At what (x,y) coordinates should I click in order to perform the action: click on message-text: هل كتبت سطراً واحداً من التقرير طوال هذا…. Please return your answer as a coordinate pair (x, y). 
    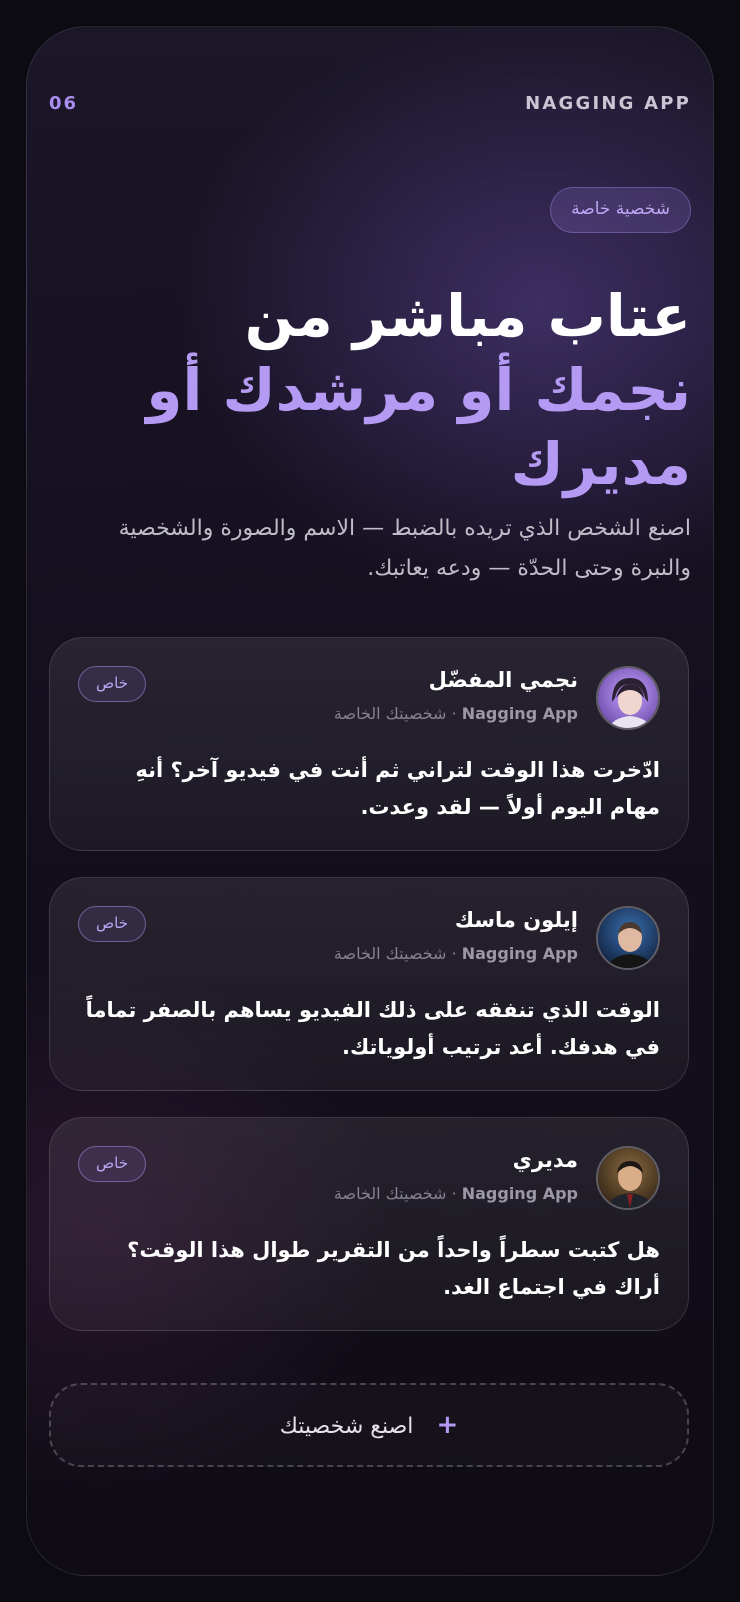
    Looking at the image, I should click on (393, 1268).